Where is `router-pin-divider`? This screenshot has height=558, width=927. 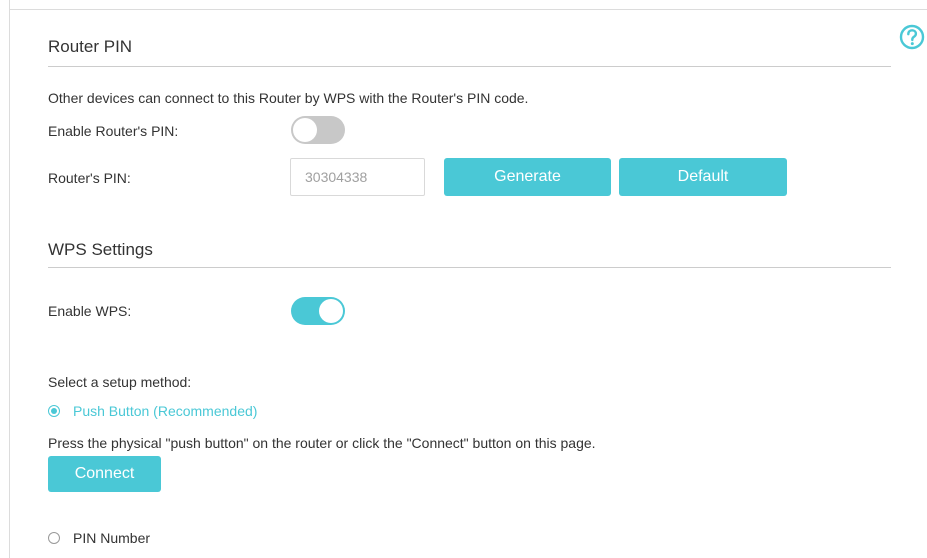
router-pin-divider is located at coordinates (469, 66).